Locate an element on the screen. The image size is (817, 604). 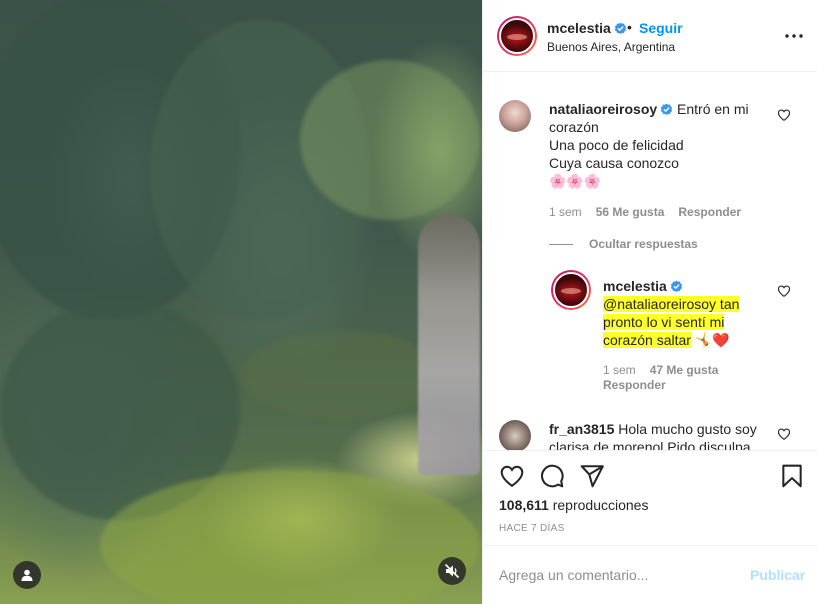
comment-username: nataliaoreirosoy is located at coordinates (603, 109).